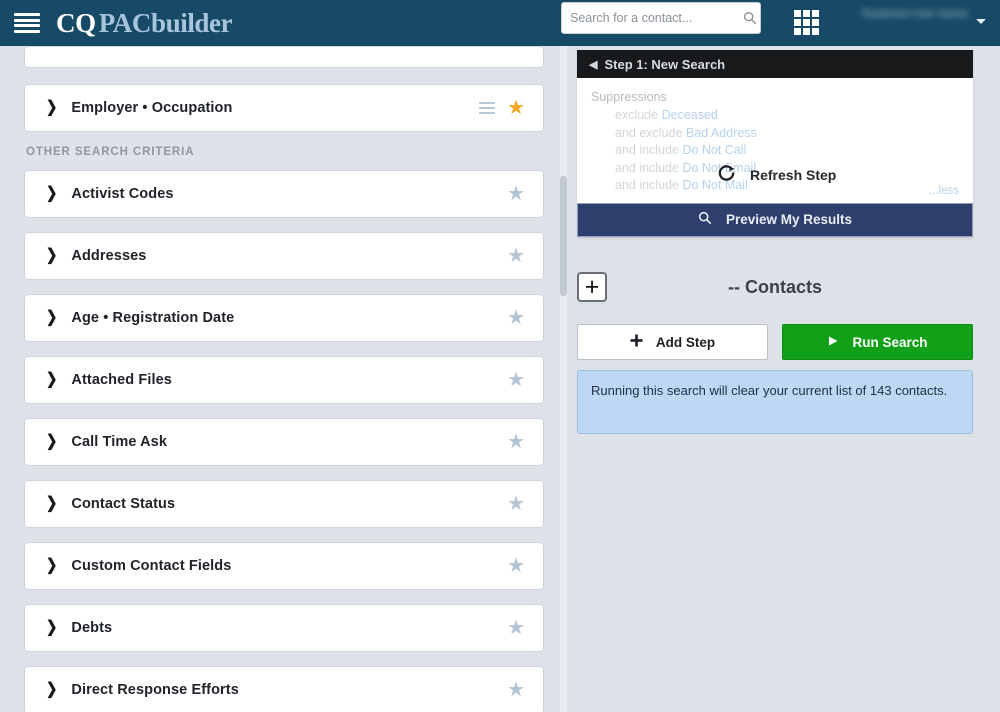 The height and width of the screenshot is (712, 1000). Describe the element at coordinates (155, 690) in the screenshot. I see `criteria-label: Direct Response Efforts` at that location.